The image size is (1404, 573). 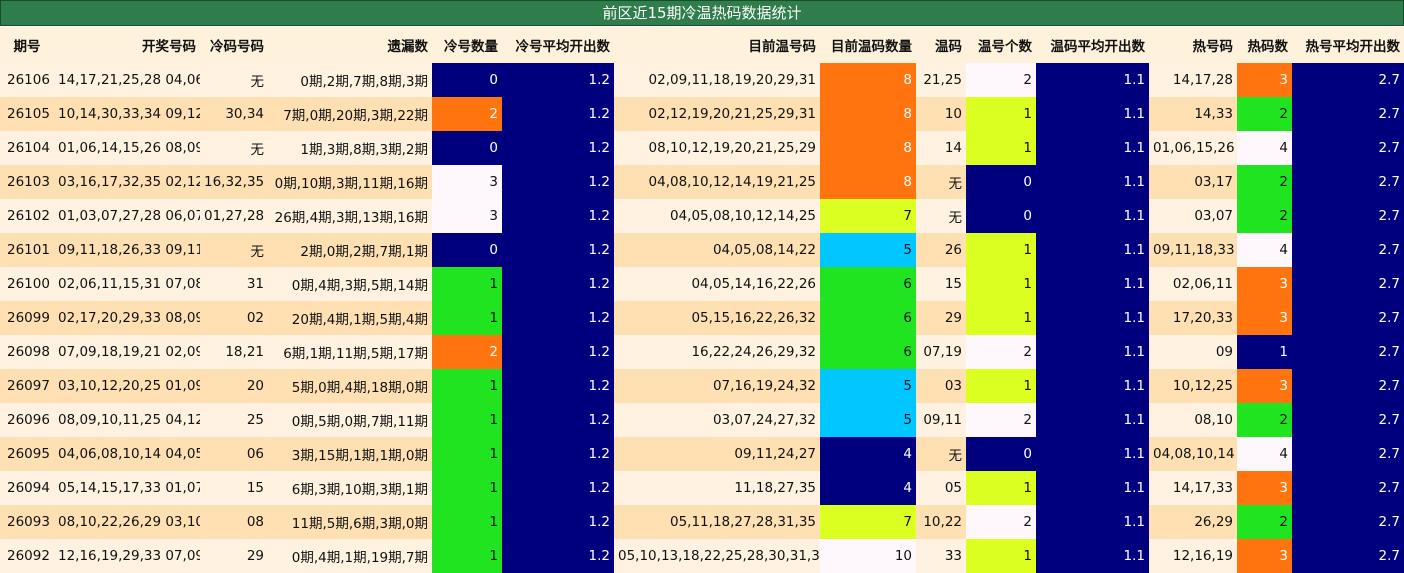 I want to click on cell-miss: 26期,4期,3期,13期,16期, so click(x=350, y=216).